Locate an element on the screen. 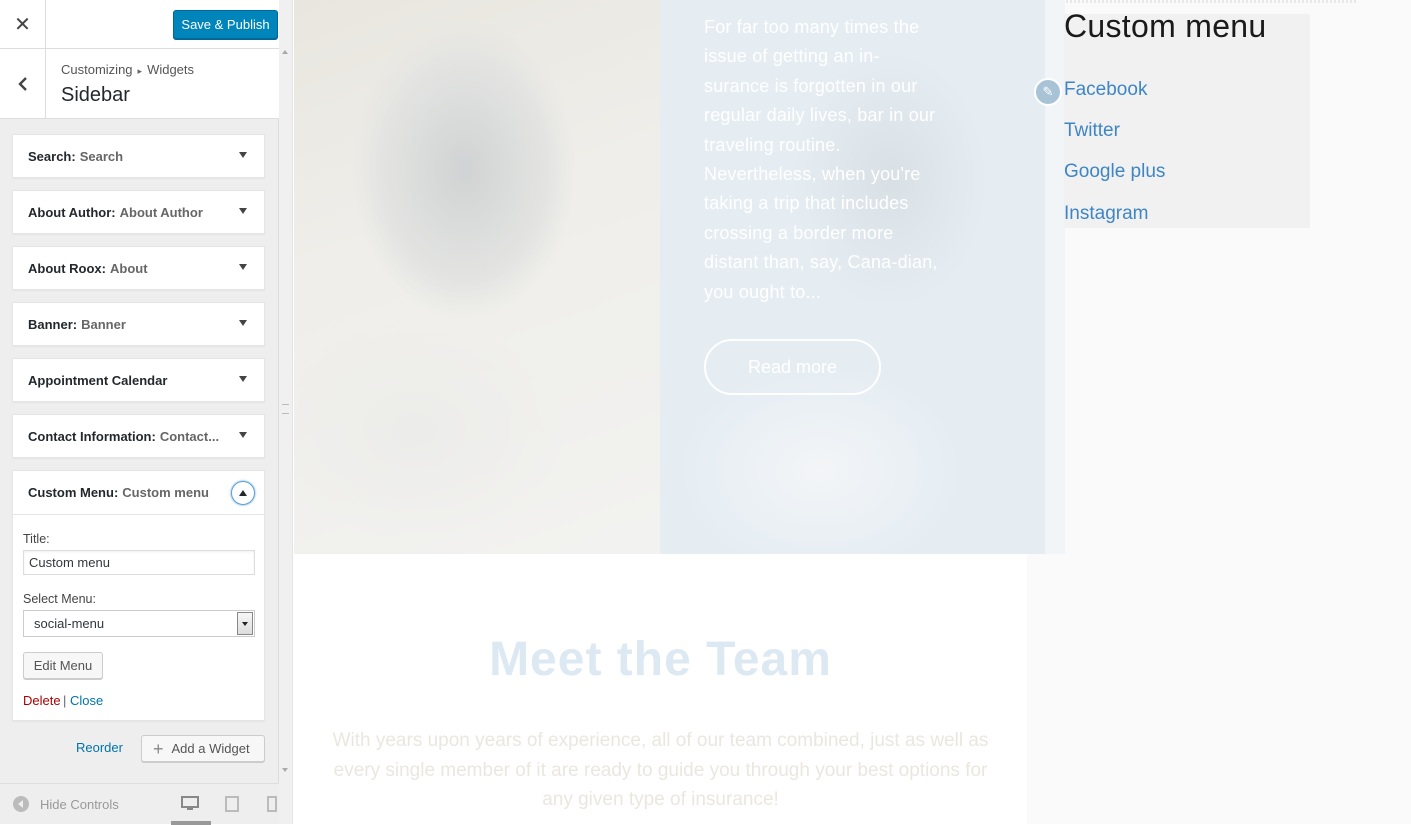  menu-link-google-plus: Google plus is located at coordinates (1114, 172).